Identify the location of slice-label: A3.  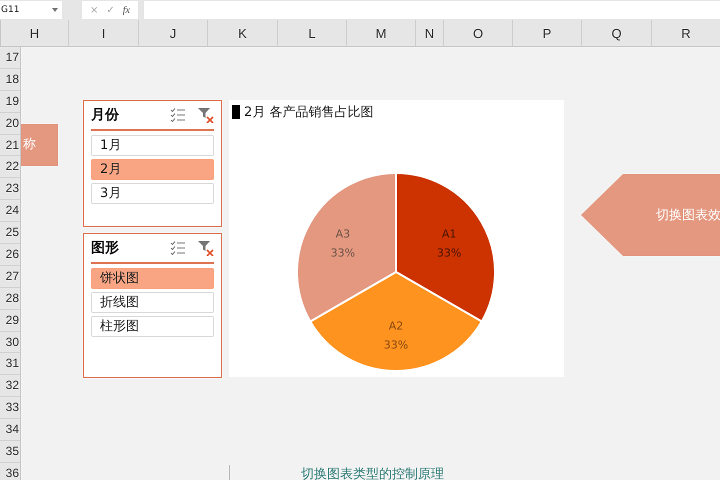
(343, 233).